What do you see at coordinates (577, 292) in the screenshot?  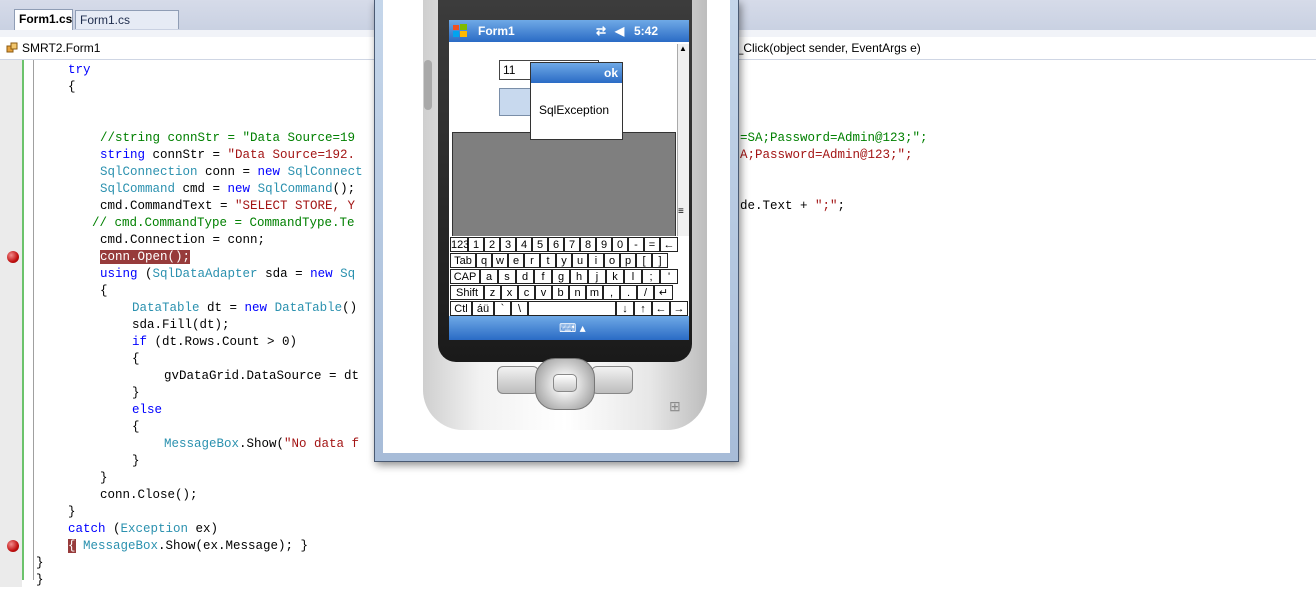 I see `keyboard-key: n` at bounding box center [577, 292].